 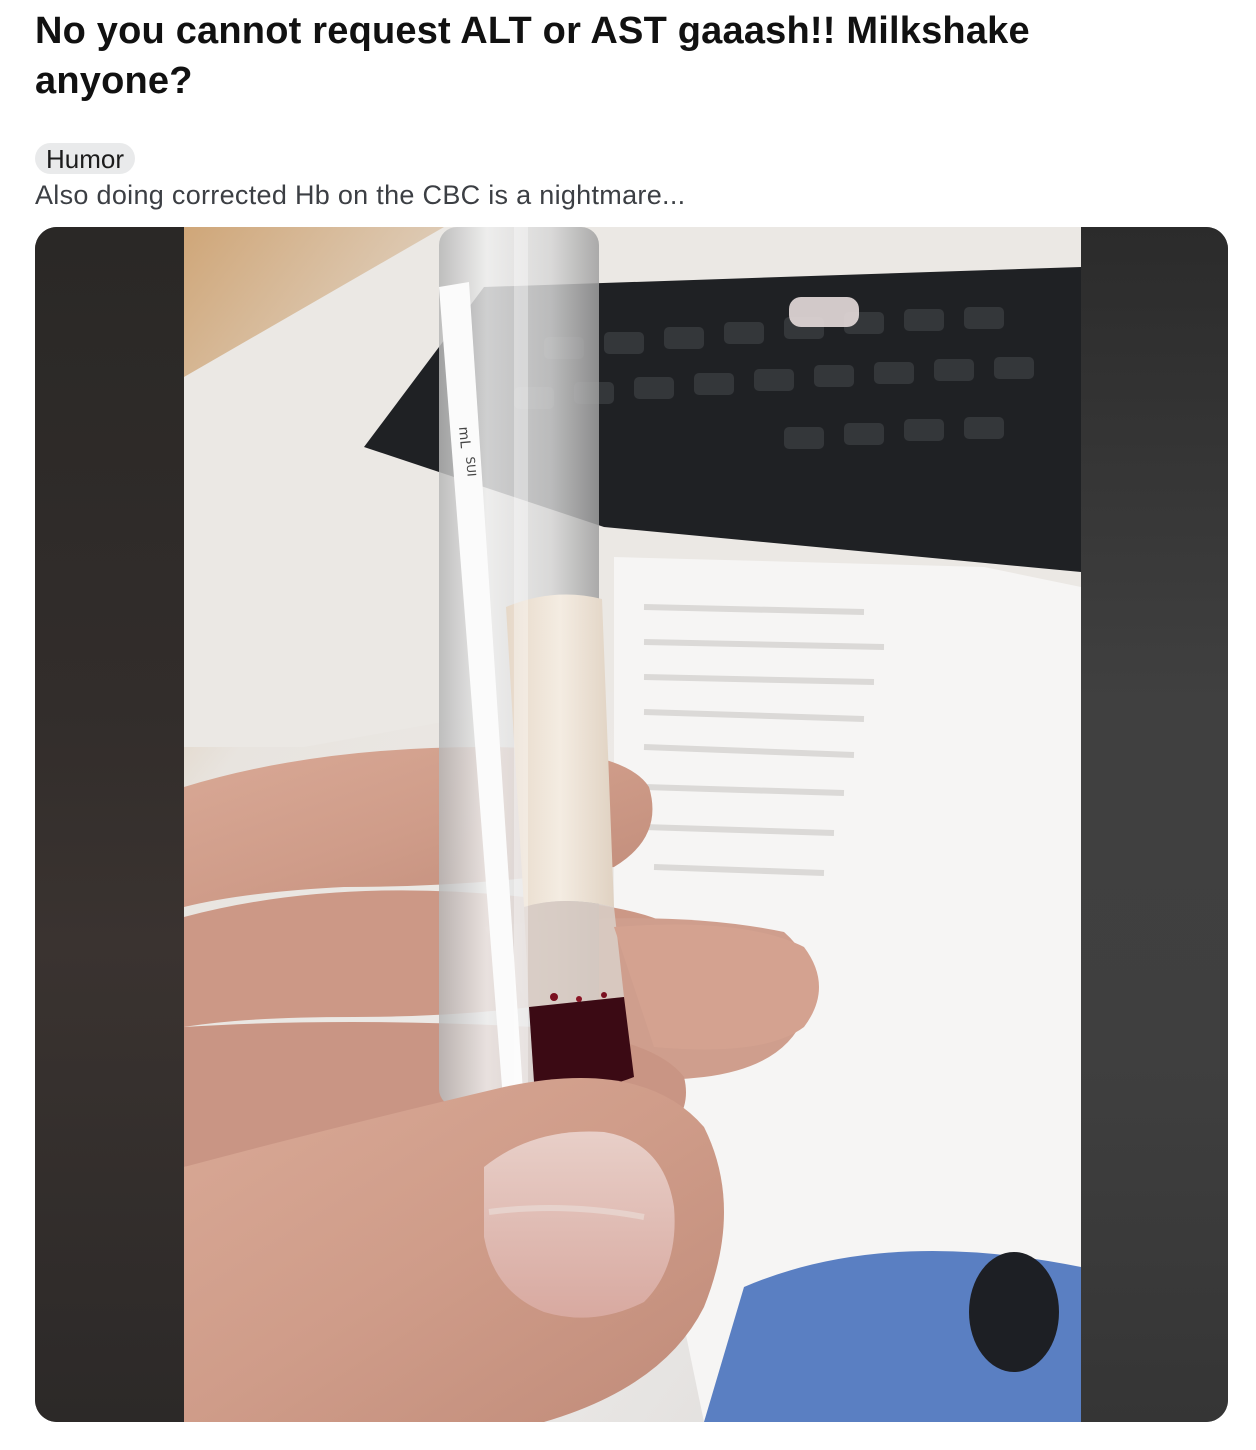 What do you see at coordinates (109, 824) in the screenshot?
I see `image-blur-fill-left` at bounding box center [109, 824].